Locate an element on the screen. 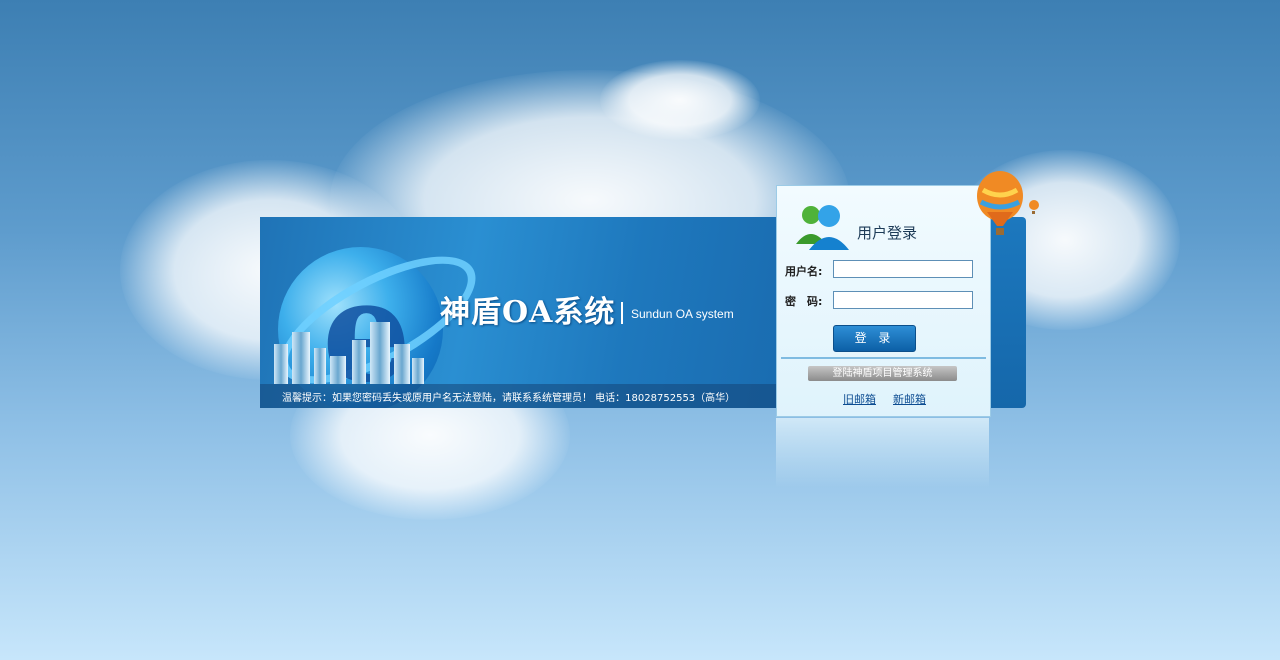 The width and height of the screenshot is (1280, 660). login-title: 用户登录 is located at coordinates (887, 233).